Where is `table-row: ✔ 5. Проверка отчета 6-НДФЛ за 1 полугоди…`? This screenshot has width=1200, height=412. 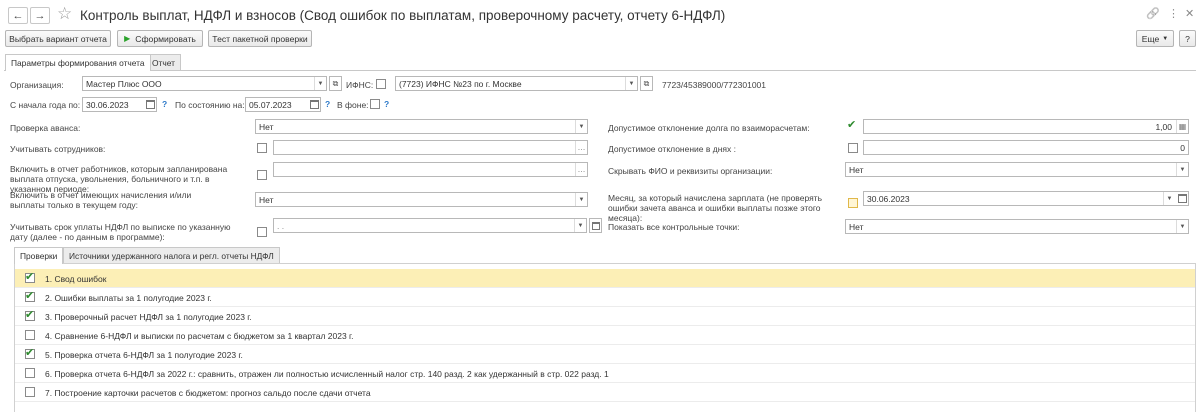 table-row: ✔ 5. Проверка отчета 6-НДФЛ за 1 полугоди… is located at coordinates (605, 354).